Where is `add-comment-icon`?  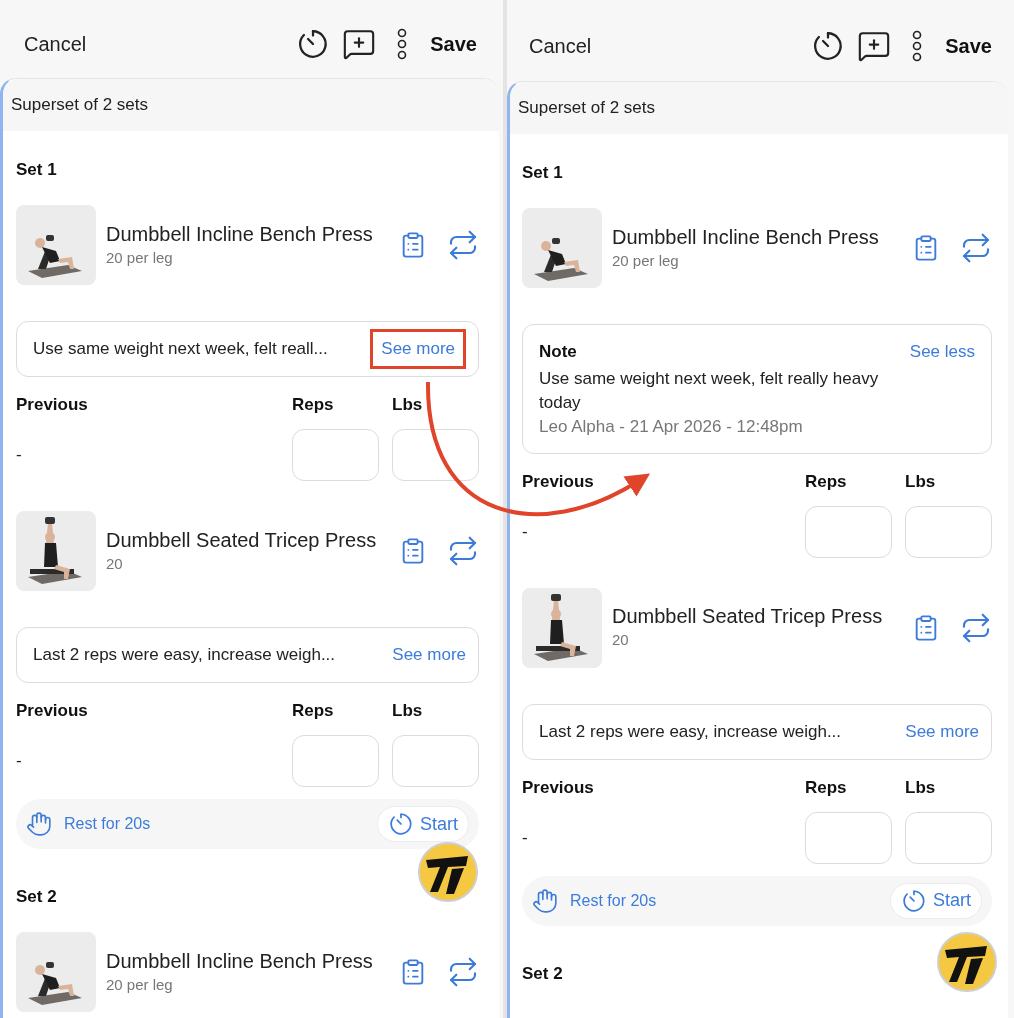
add-comment-icon is located at coordinates (359, 44).